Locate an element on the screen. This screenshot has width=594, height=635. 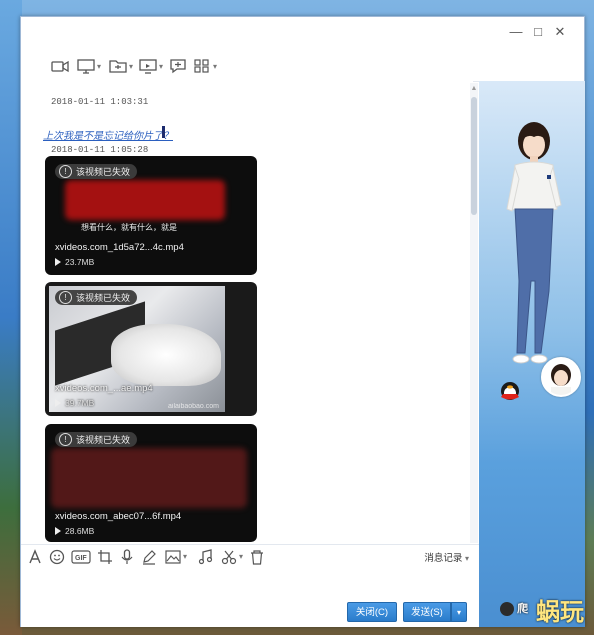
gif-icon: GIF is located at coordinates (81, 557).